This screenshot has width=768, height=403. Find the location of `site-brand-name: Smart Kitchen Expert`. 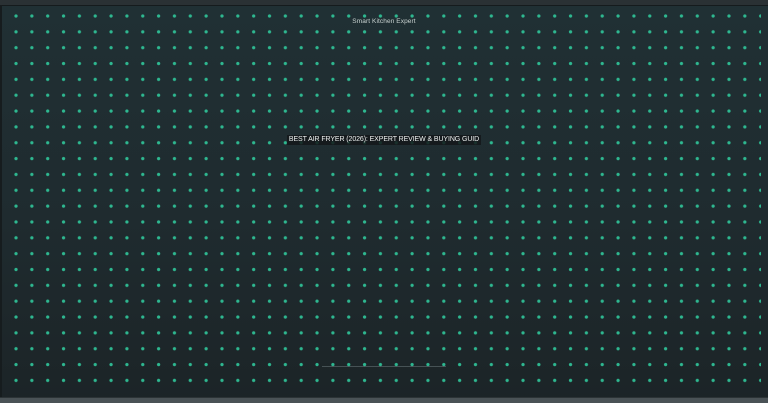

site-brand-name: Smart Kitchen Expert is located at coordinates (384, 22).